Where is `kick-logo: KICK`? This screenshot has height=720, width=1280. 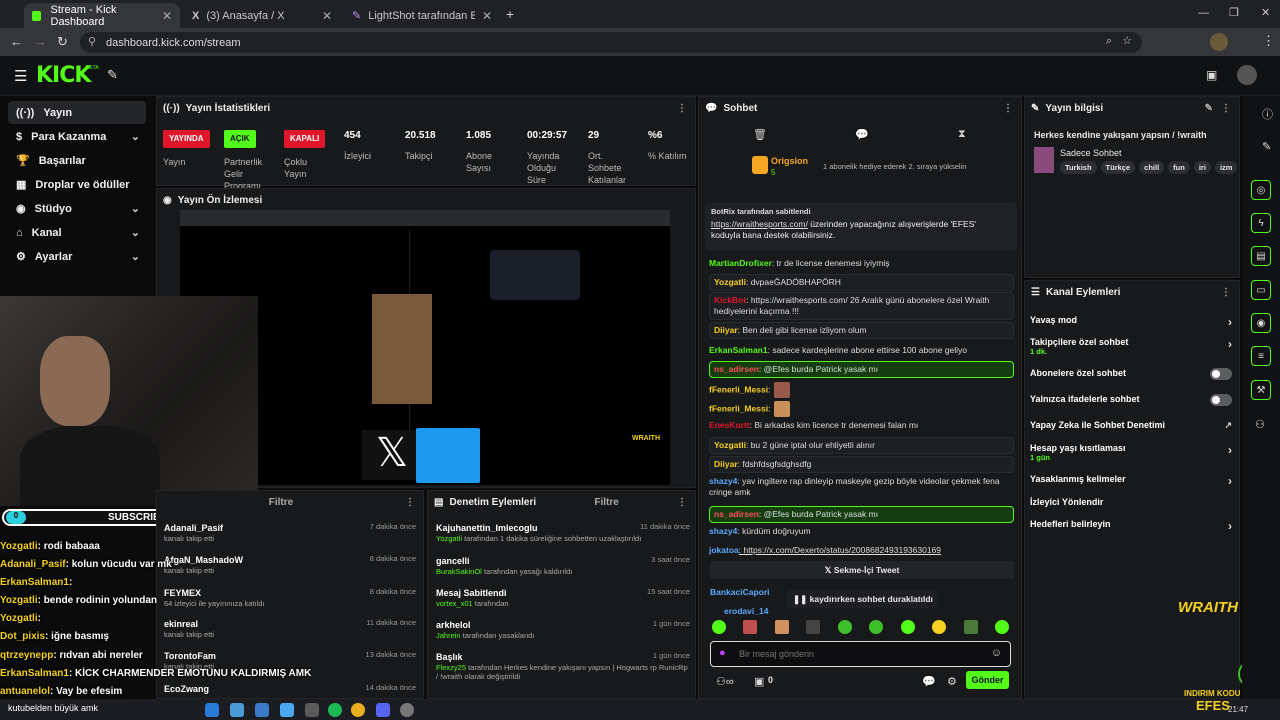
kick-logo: KICK is located at coordinates (63, 75).